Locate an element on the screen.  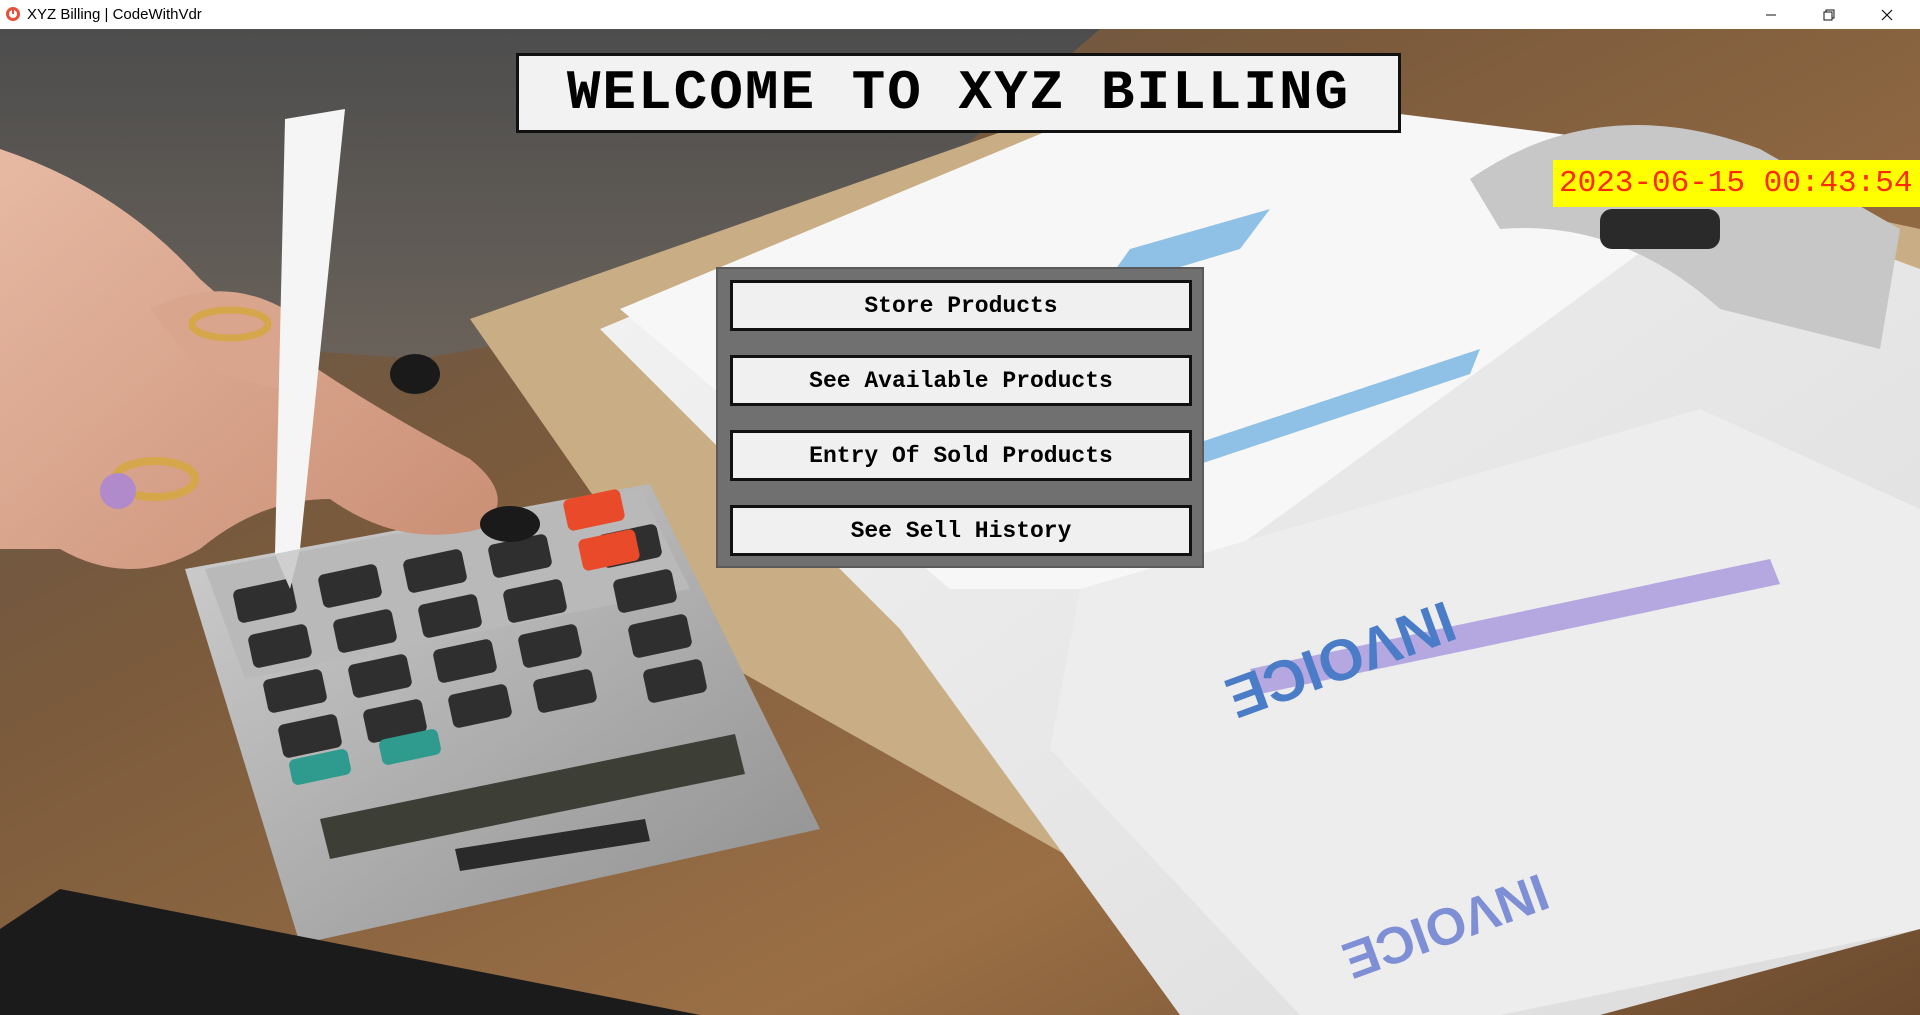
entry-of-sold-products-button: Entry Of Sold Products is located at coordinates (961, 455).